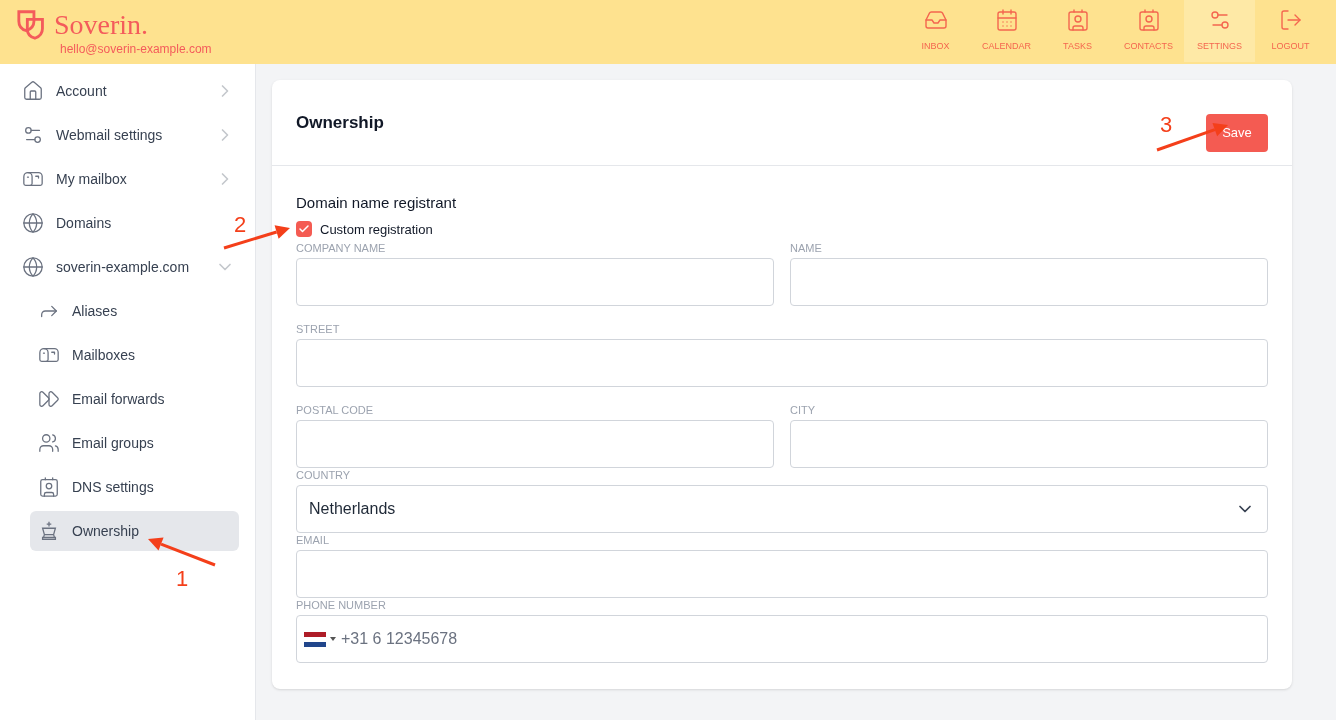 The image size is (1336, 720). Describe the element at coordinates (33, 135) in the screenshot. I see `settings-icon` at that location.